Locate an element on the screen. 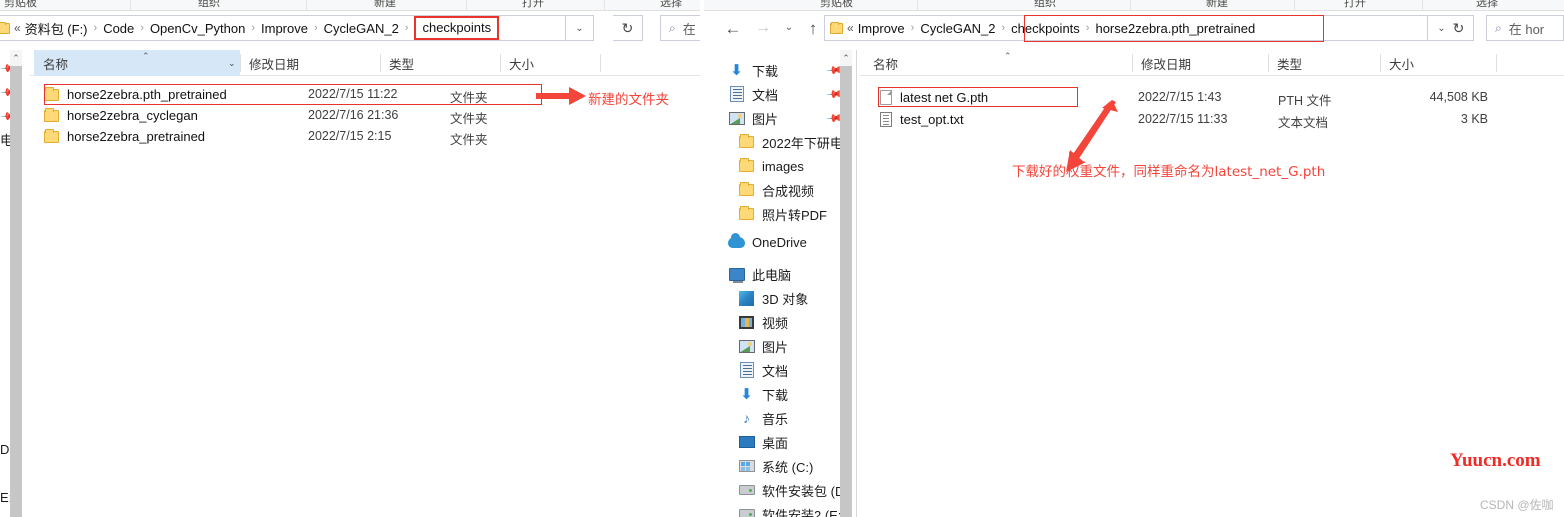 This screenshot has height=517, width=1564. left-row-1-name: horse2zebra_cyclegan is located at coordinates (121, 115).